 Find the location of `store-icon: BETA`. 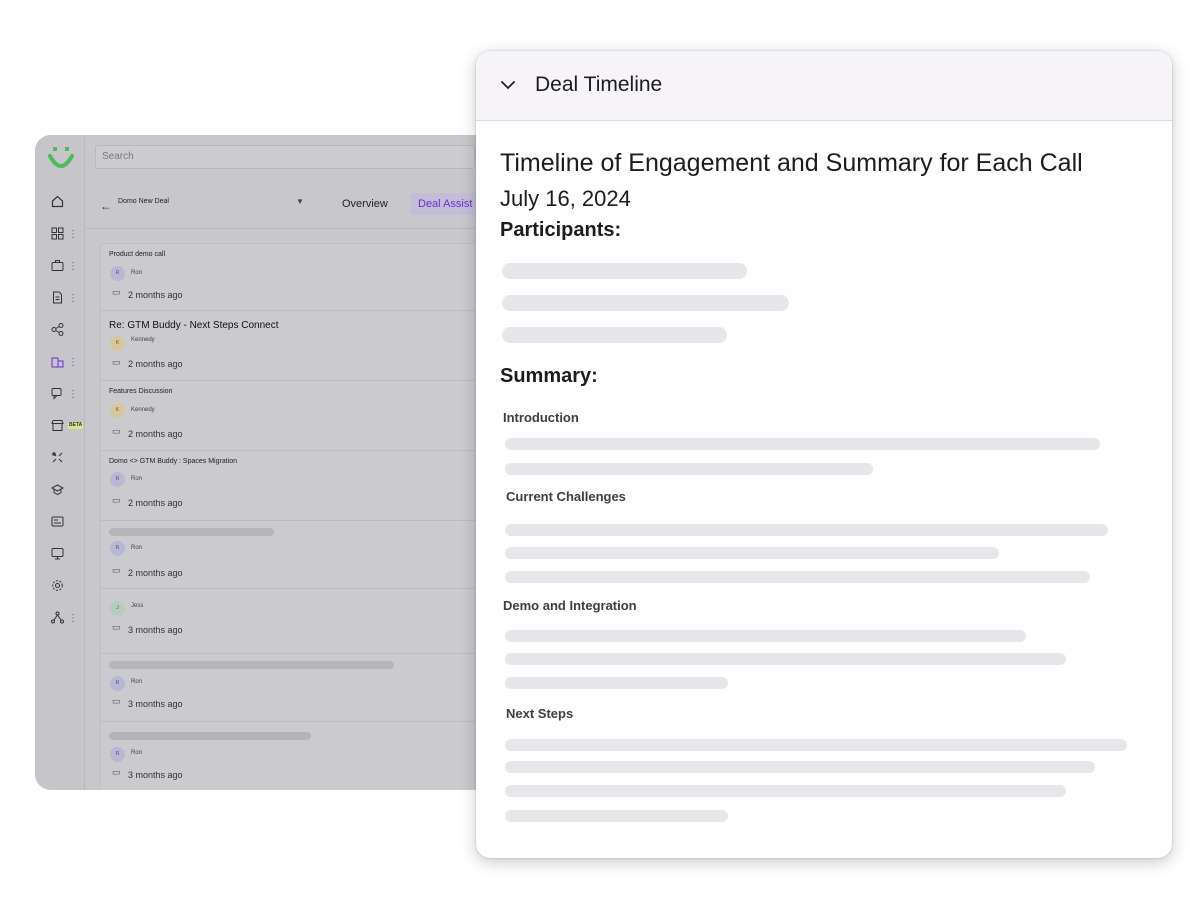

store-icon: BETA is located at coordinates (67, 427).